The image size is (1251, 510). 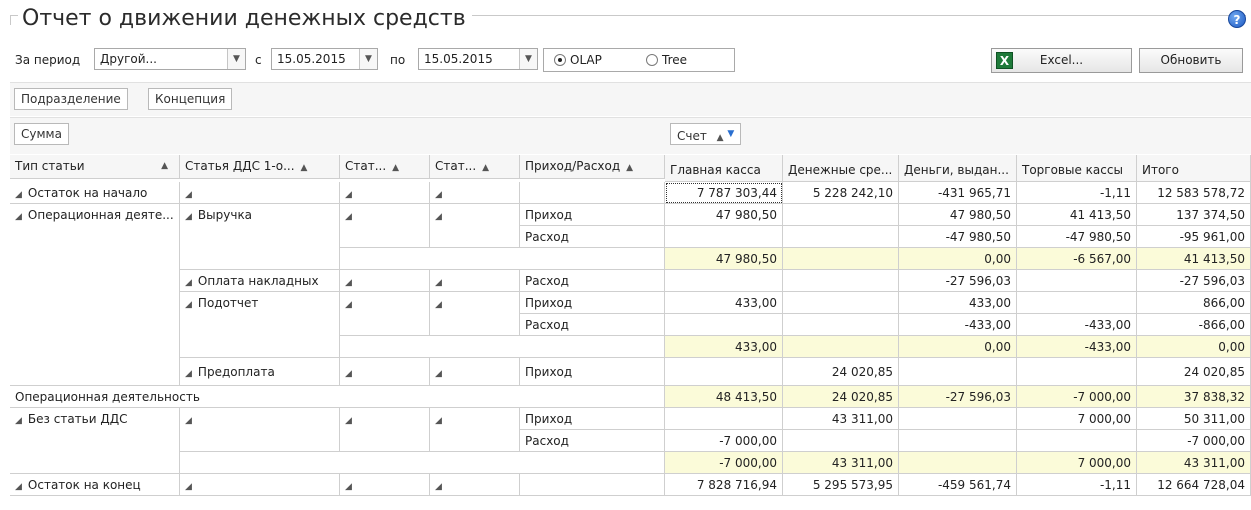 I want to click on field-chip-subdivision: Подразделение, so click(x=71, y=99).